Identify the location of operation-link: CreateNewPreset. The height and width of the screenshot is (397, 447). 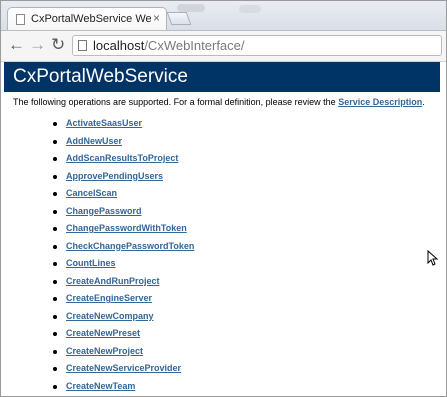
(103, 333).